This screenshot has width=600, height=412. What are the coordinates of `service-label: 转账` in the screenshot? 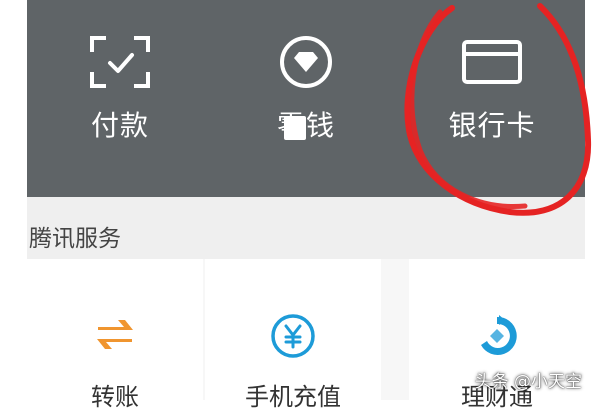 It's located at (115, 397).